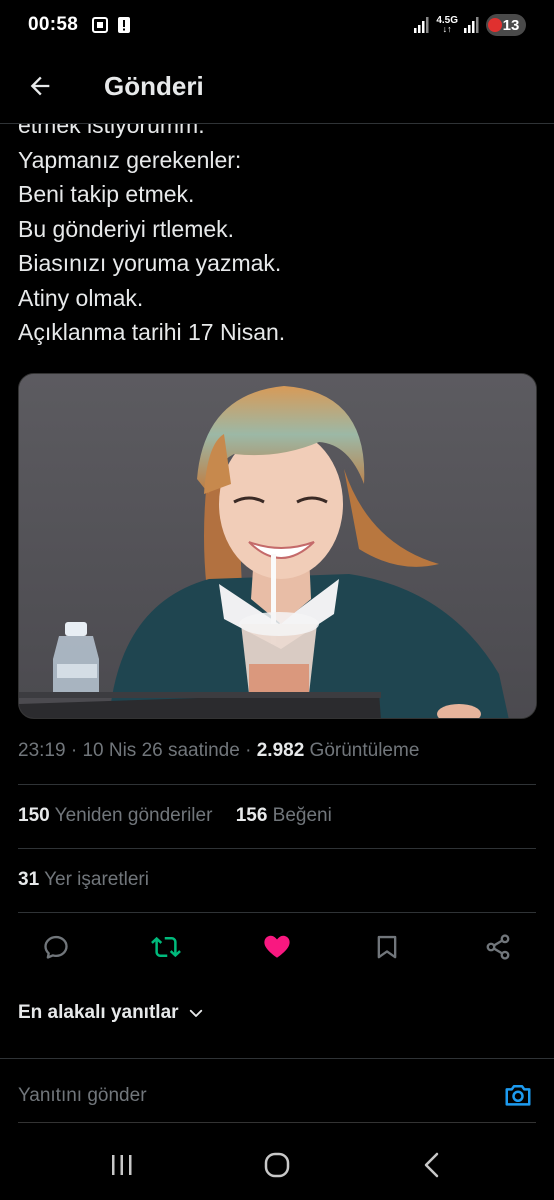 The width and height of the screenshot is (554, 1200). What do you see at coordinates (98, 1012) in the screenshot?
I see `reply-sort-label: En alakalı yanıtlar` at bounding box center [98, 1012].